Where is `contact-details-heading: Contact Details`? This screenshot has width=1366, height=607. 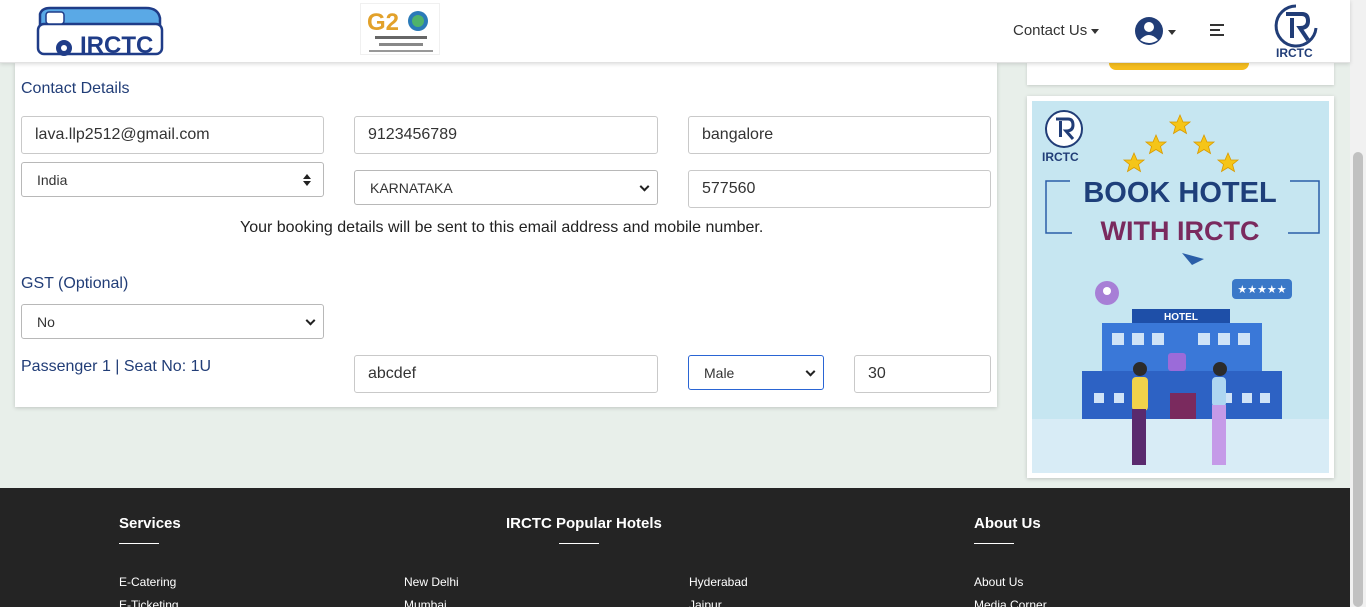 contact-details-heading: Contact Details is located at coordinates (75, 88).